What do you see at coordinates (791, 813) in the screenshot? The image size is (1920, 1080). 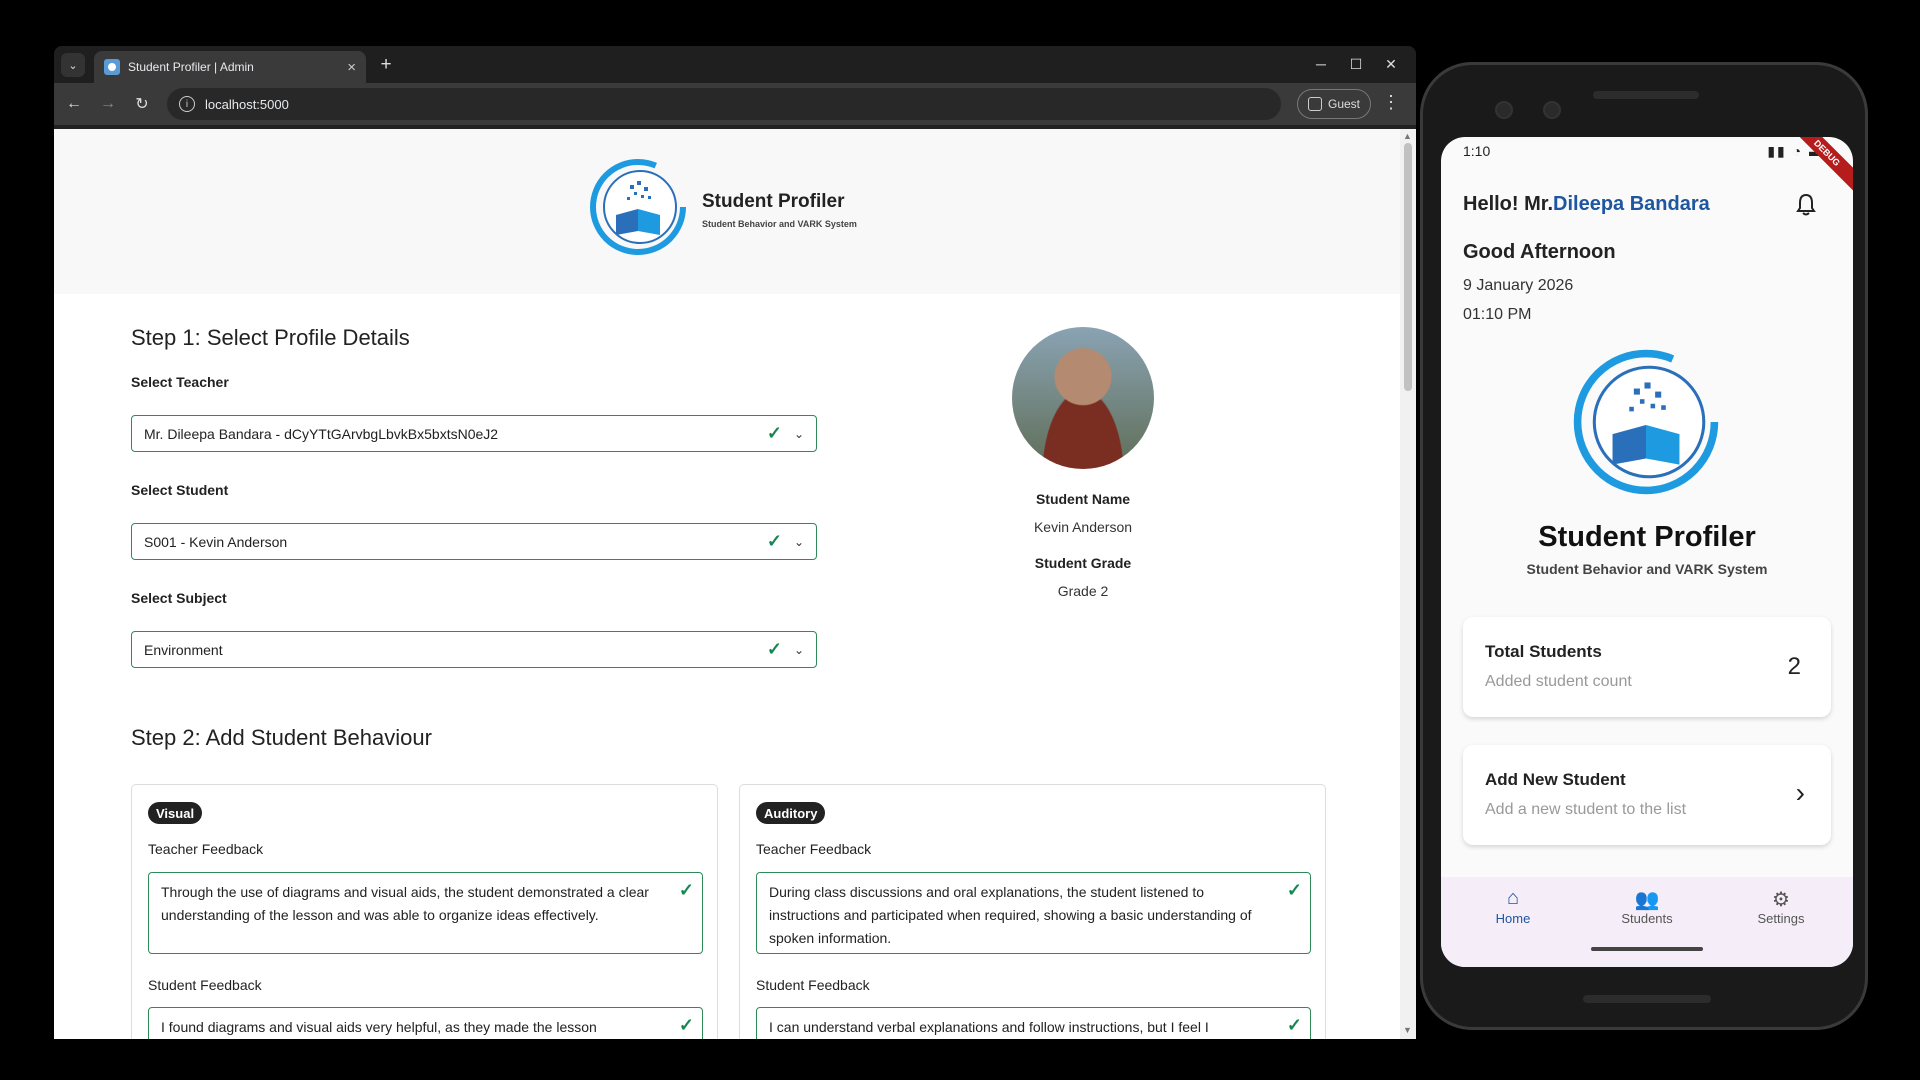 I see `auditory-badge: Auditory` at bounding box center [791, 813].